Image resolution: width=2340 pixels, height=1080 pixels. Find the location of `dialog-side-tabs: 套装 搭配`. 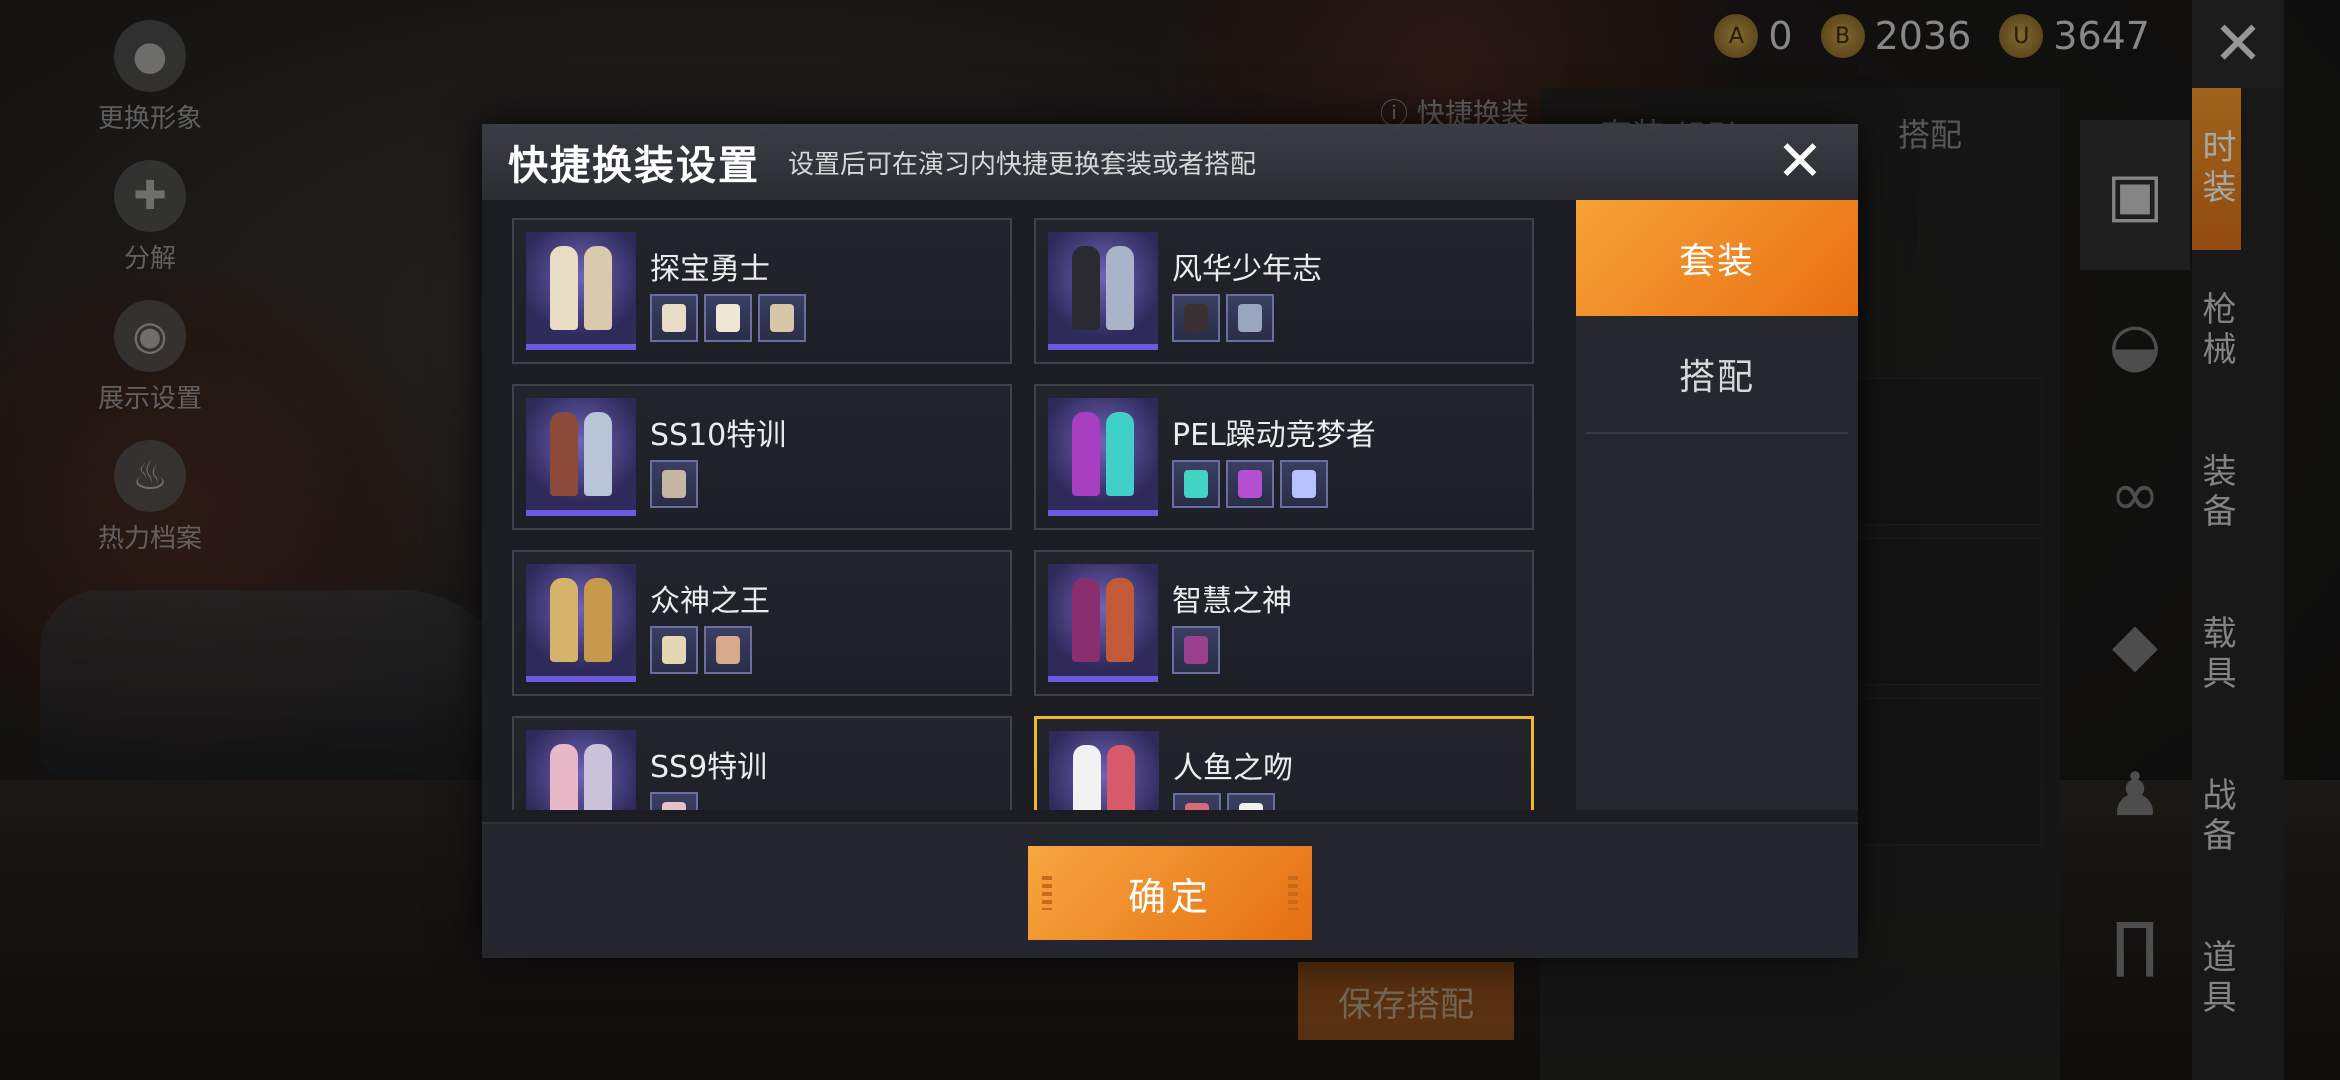

dialog-side-tabs: 套装 搭配 is located at coordinates (1717, 505).